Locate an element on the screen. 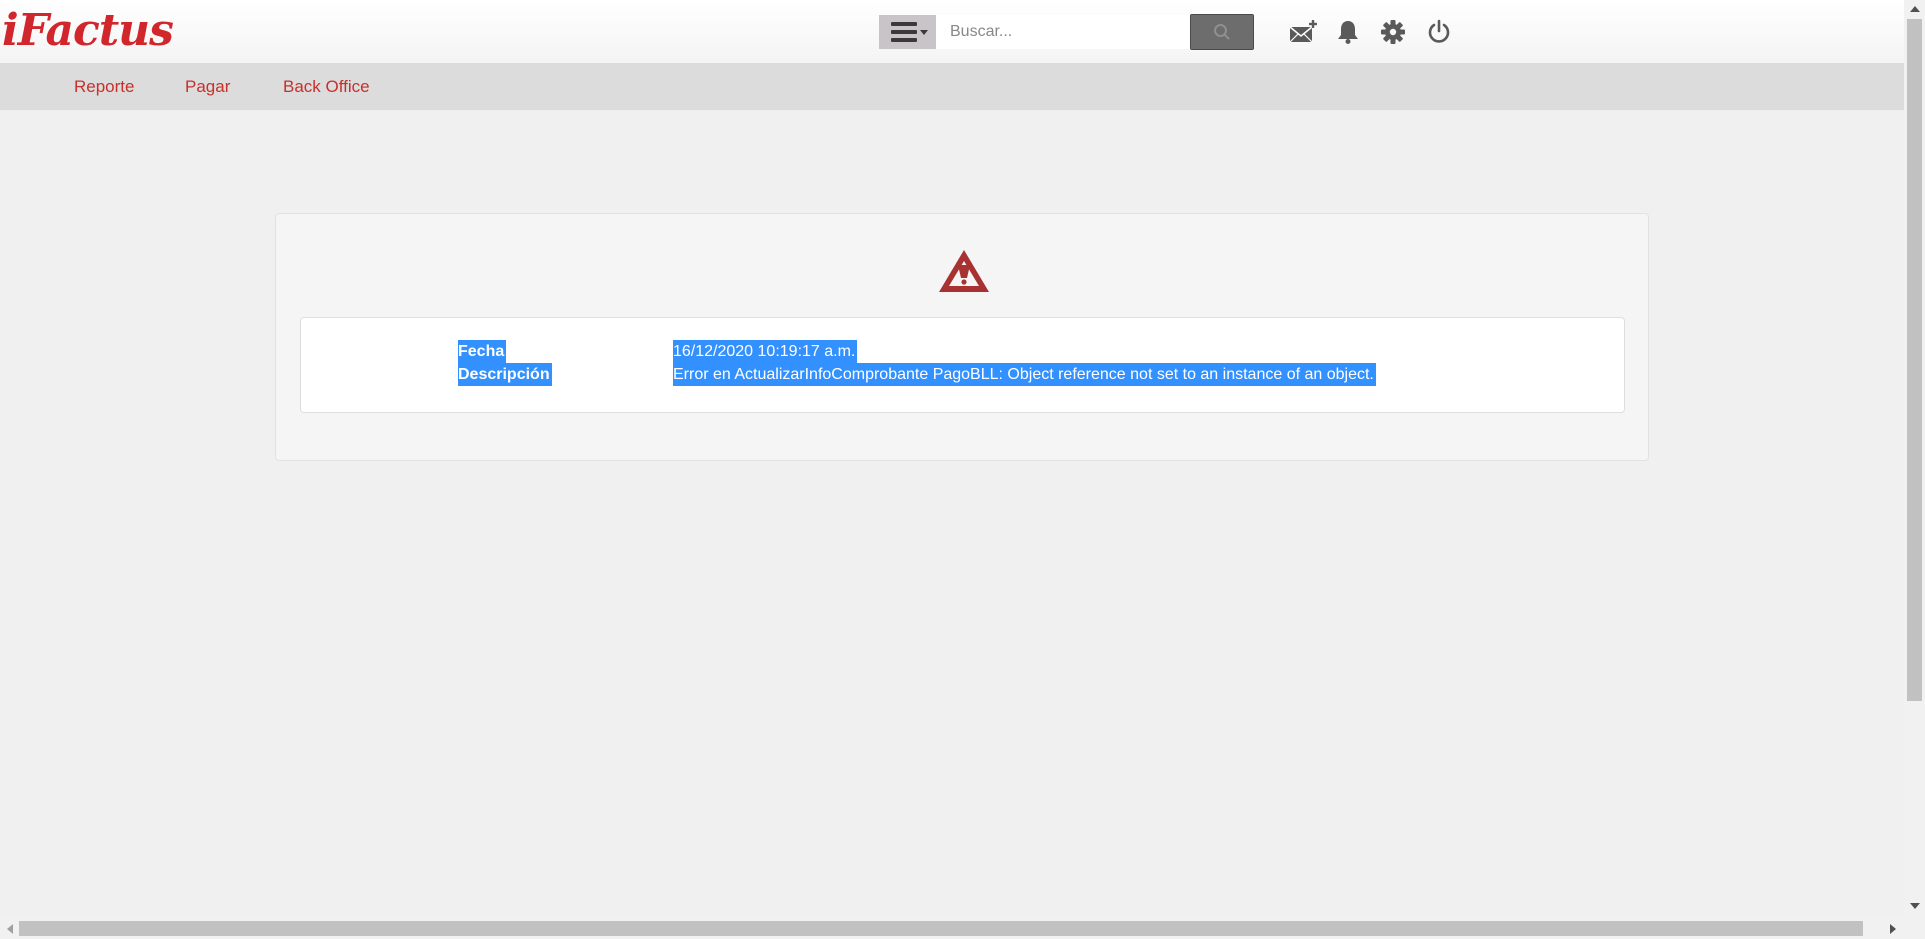 Image resolution: width=1925 pixels, height=939 pixels. bell-icon is located at coordinates (1348, 32).